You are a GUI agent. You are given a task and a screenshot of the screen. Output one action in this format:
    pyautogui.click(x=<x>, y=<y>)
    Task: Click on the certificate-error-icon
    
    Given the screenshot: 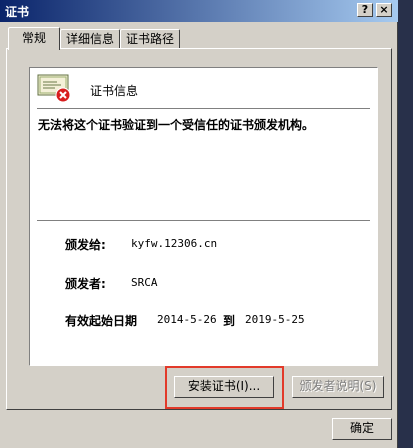 What is the action you would take?
    pyautogui.click(x=54, y=88)
    